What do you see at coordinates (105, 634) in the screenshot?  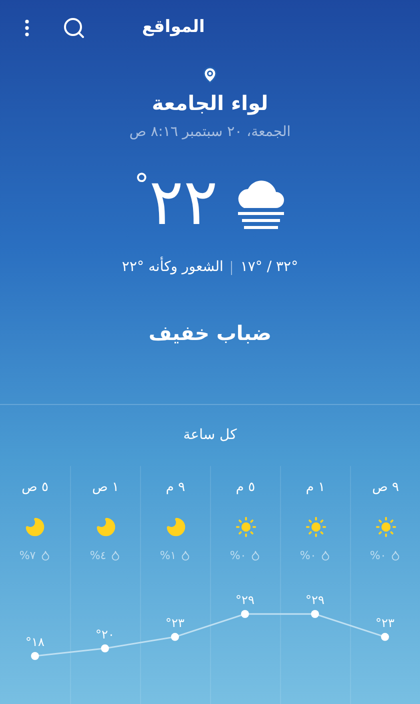 I see `temperature-label: °٢٠` at bounding box center [105, 634].